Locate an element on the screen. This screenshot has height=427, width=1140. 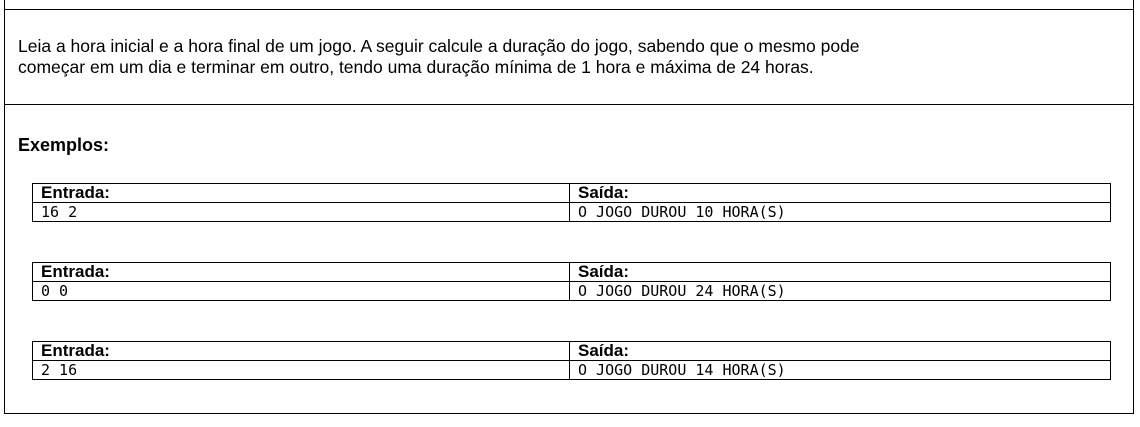
example-output: O JOGO DUROU 24 HORA(S) is located at coordinates (840, 291).